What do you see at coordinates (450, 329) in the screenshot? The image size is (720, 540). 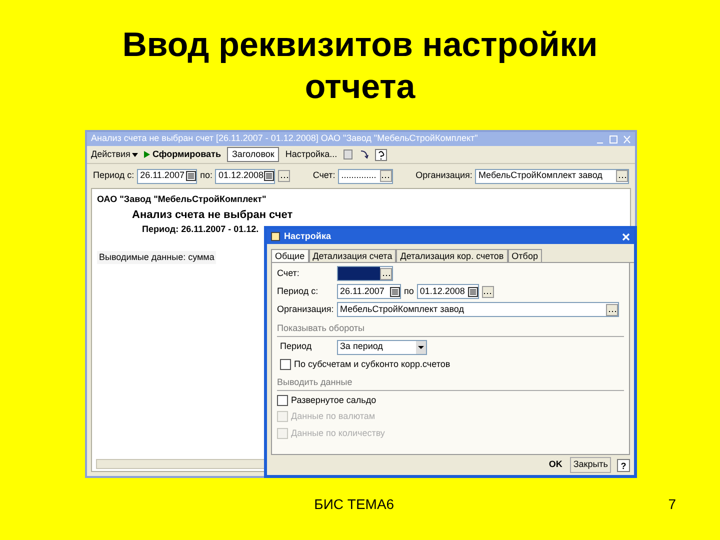 I see `turnover-section-heading: Показывать обороты` at bounding box center [450, 329].